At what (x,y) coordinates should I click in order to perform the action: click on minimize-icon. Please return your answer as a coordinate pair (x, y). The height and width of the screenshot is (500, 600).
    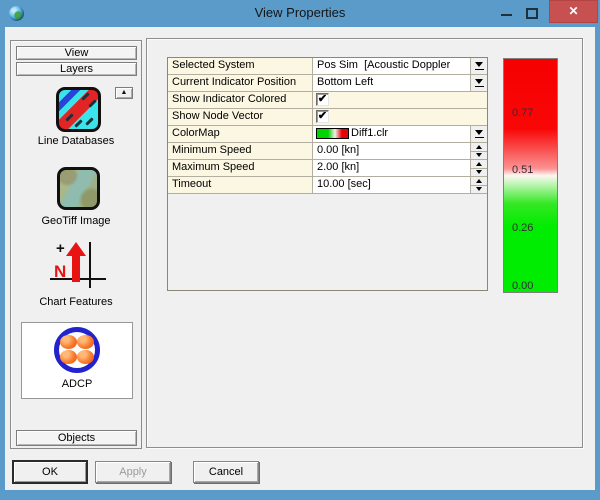
    Looking at the image, I should click on (506, 15).